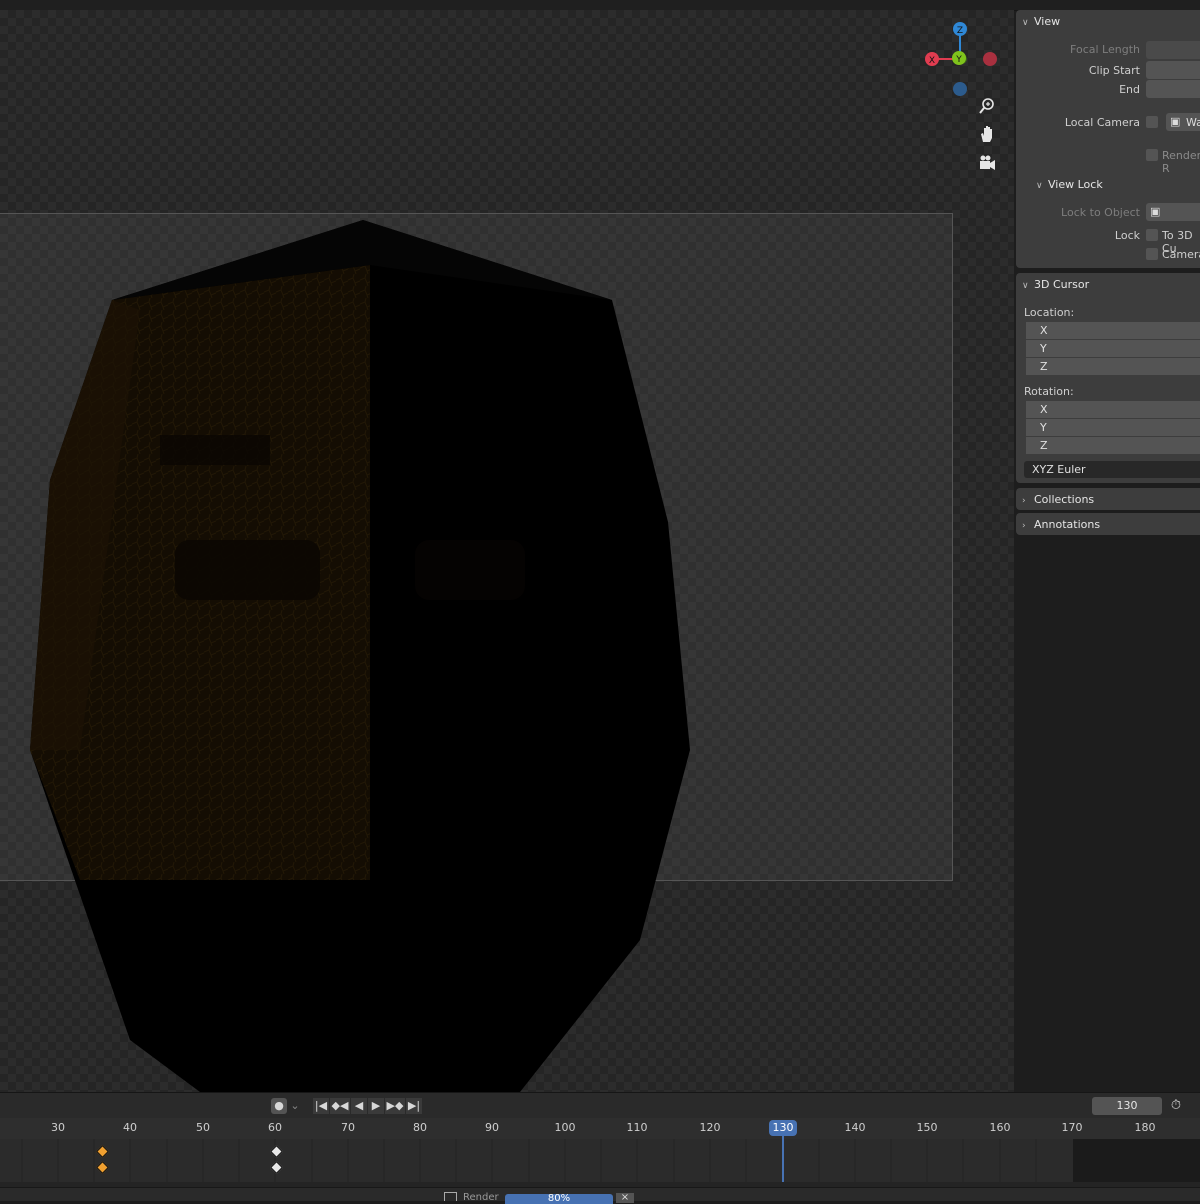 Image resolution: width=1200 pixels, height=1204 pixels. Describe the element at coordinates (247, 570) in the screenshot. I see `mesh-detail-window` at that location.